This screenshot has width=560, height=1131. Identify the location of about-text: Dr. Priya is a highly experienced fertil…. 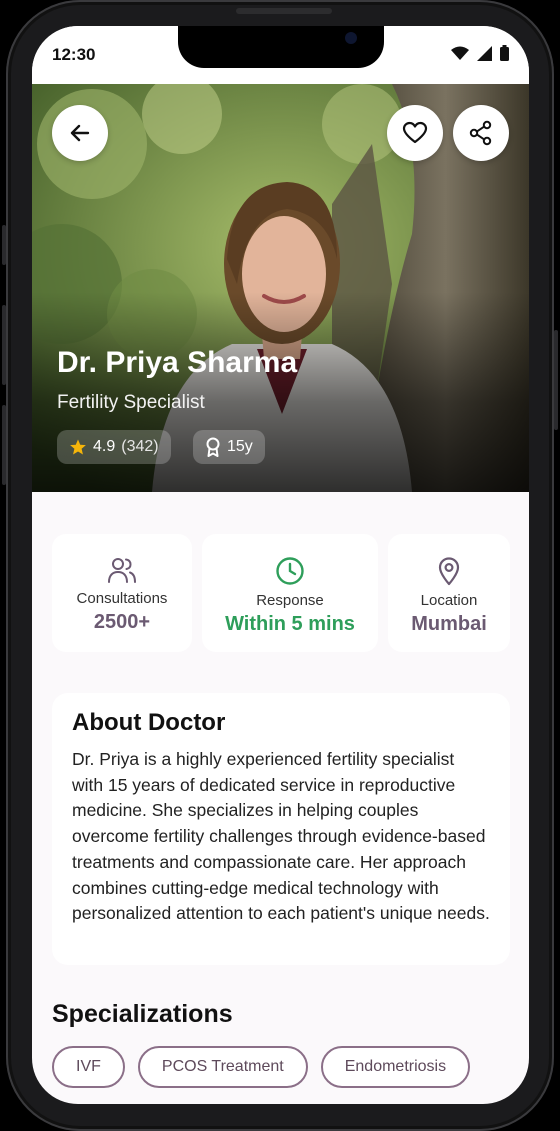
(281, 836).